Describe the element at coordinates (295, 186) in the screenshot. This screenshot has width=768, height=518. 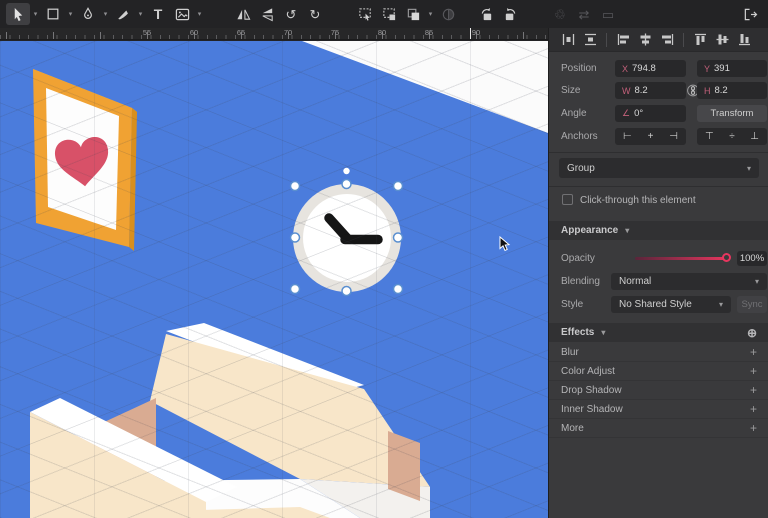
I see `handle-top-left` at that location.